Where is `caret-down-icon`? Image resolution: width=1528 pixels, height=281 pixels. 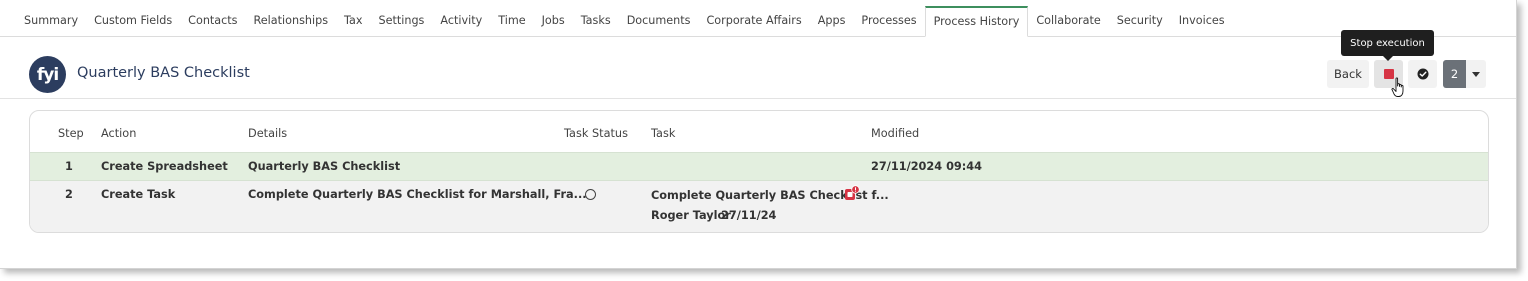
caret-down-icon is located at coordinates (1476, 74).